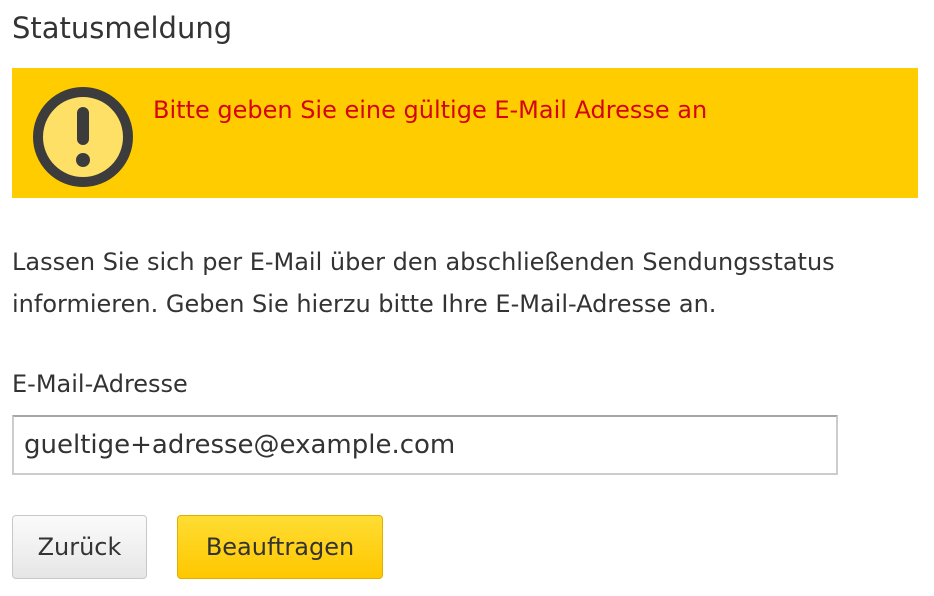 The image size is (934, 596). What do you see at coordinates (83, 137) in the screenshot?
I see `warning-exclamation-icon` at bounding box center [83, 137].